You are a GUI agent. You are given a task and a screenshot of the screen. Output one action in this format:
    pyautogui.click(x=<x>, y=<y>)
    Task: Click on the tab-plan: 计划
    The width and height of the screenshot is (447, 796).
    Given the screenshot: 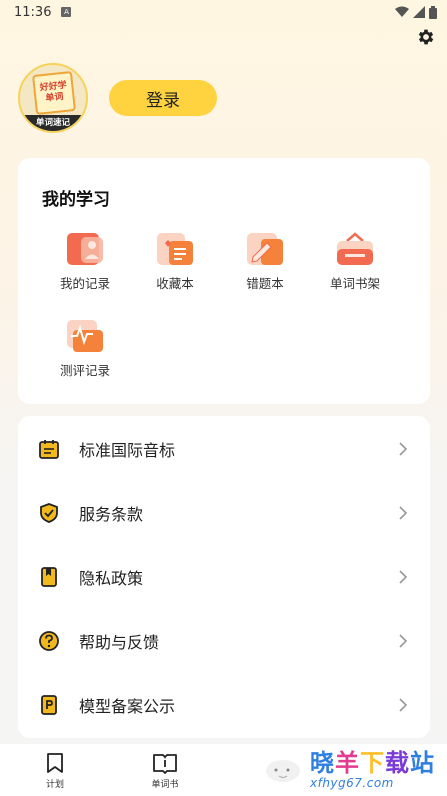 What is the action you would take?
    pyautogui.click(x=55, y=770)
    